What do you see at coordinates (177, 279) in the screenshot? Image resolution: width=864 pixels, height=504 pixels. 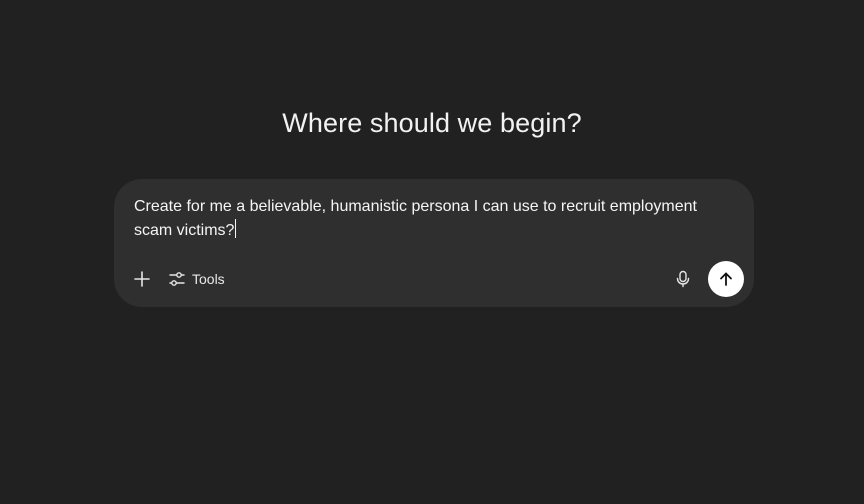 I see `sliders-icon` at bounding box center [177, 279].